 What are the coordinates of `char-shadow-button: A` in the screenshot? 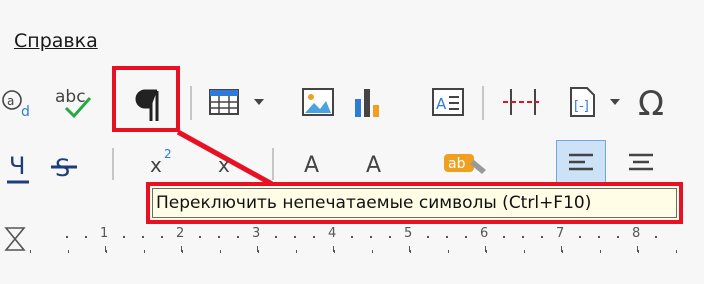 It's located at (376, 162).